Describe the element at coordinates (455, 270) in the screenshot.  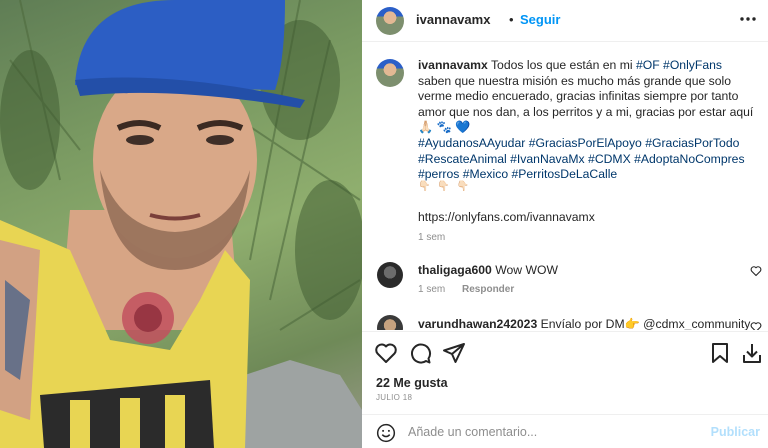
I see `comment-username: thaligaga600` at that location.